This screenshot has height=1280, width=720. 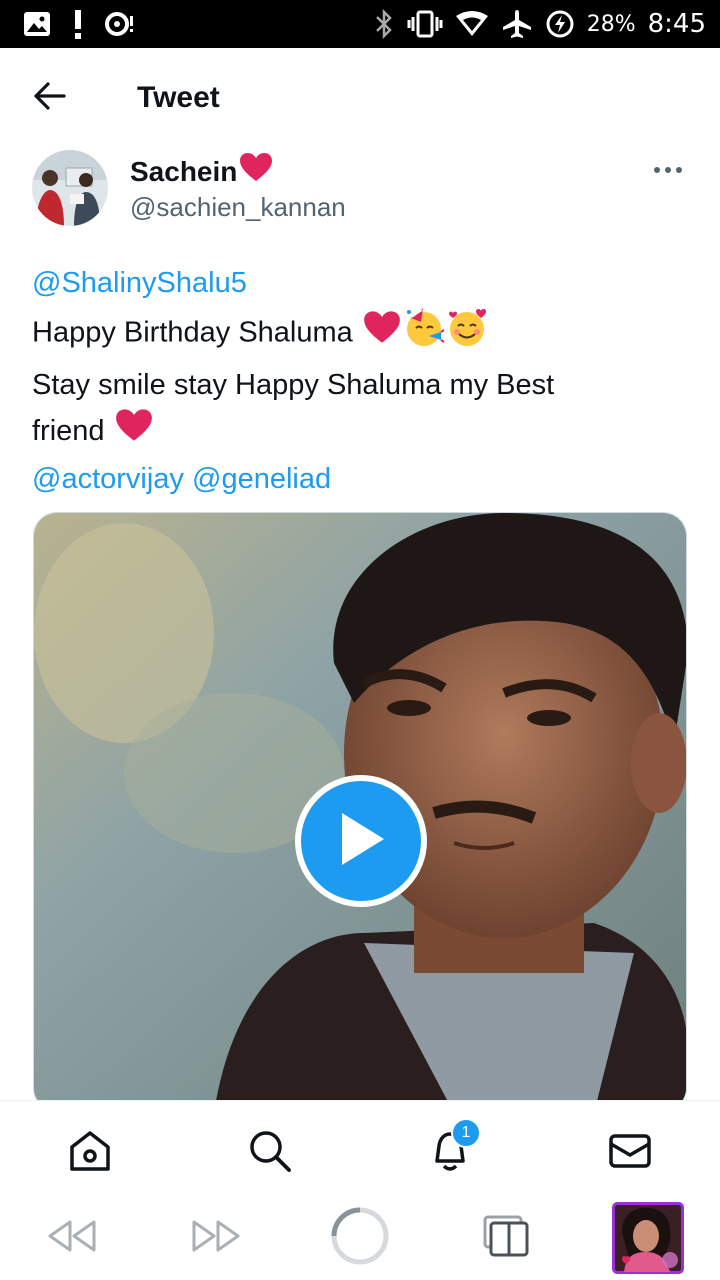 I want to click on status-bar: 28% 8:45, so click(x=360, y=24).